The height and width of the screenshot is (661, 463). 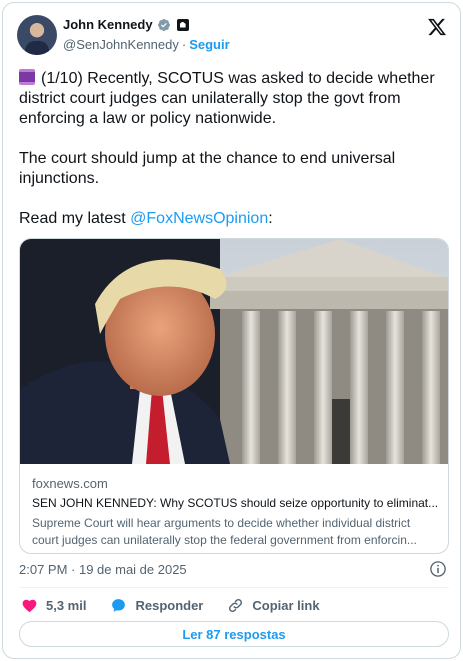 What do you see at coordinates (75, 218) in the screenshot?
I see `tweet-line-3-prefix: Read my latest` at bounding box center [75, 218].